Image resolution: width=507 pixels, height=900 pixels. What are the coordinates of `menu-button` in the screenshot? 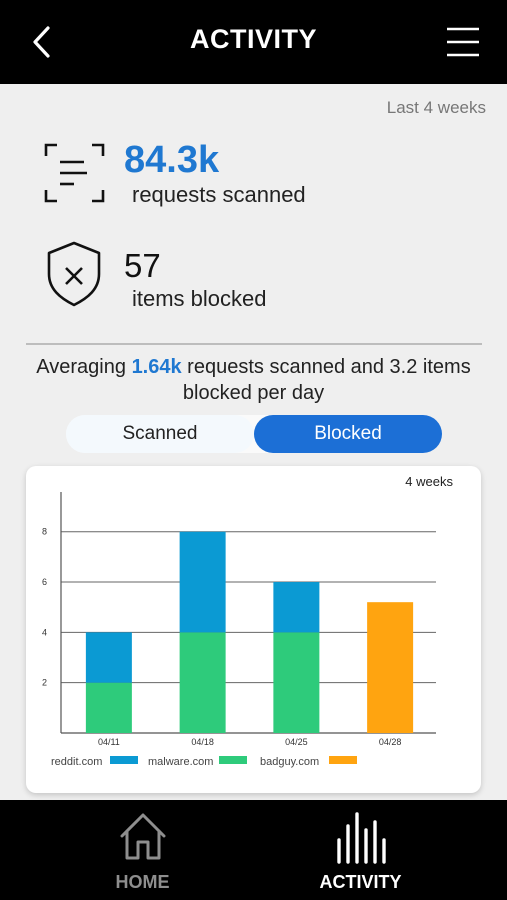 It's located at (463, 42).